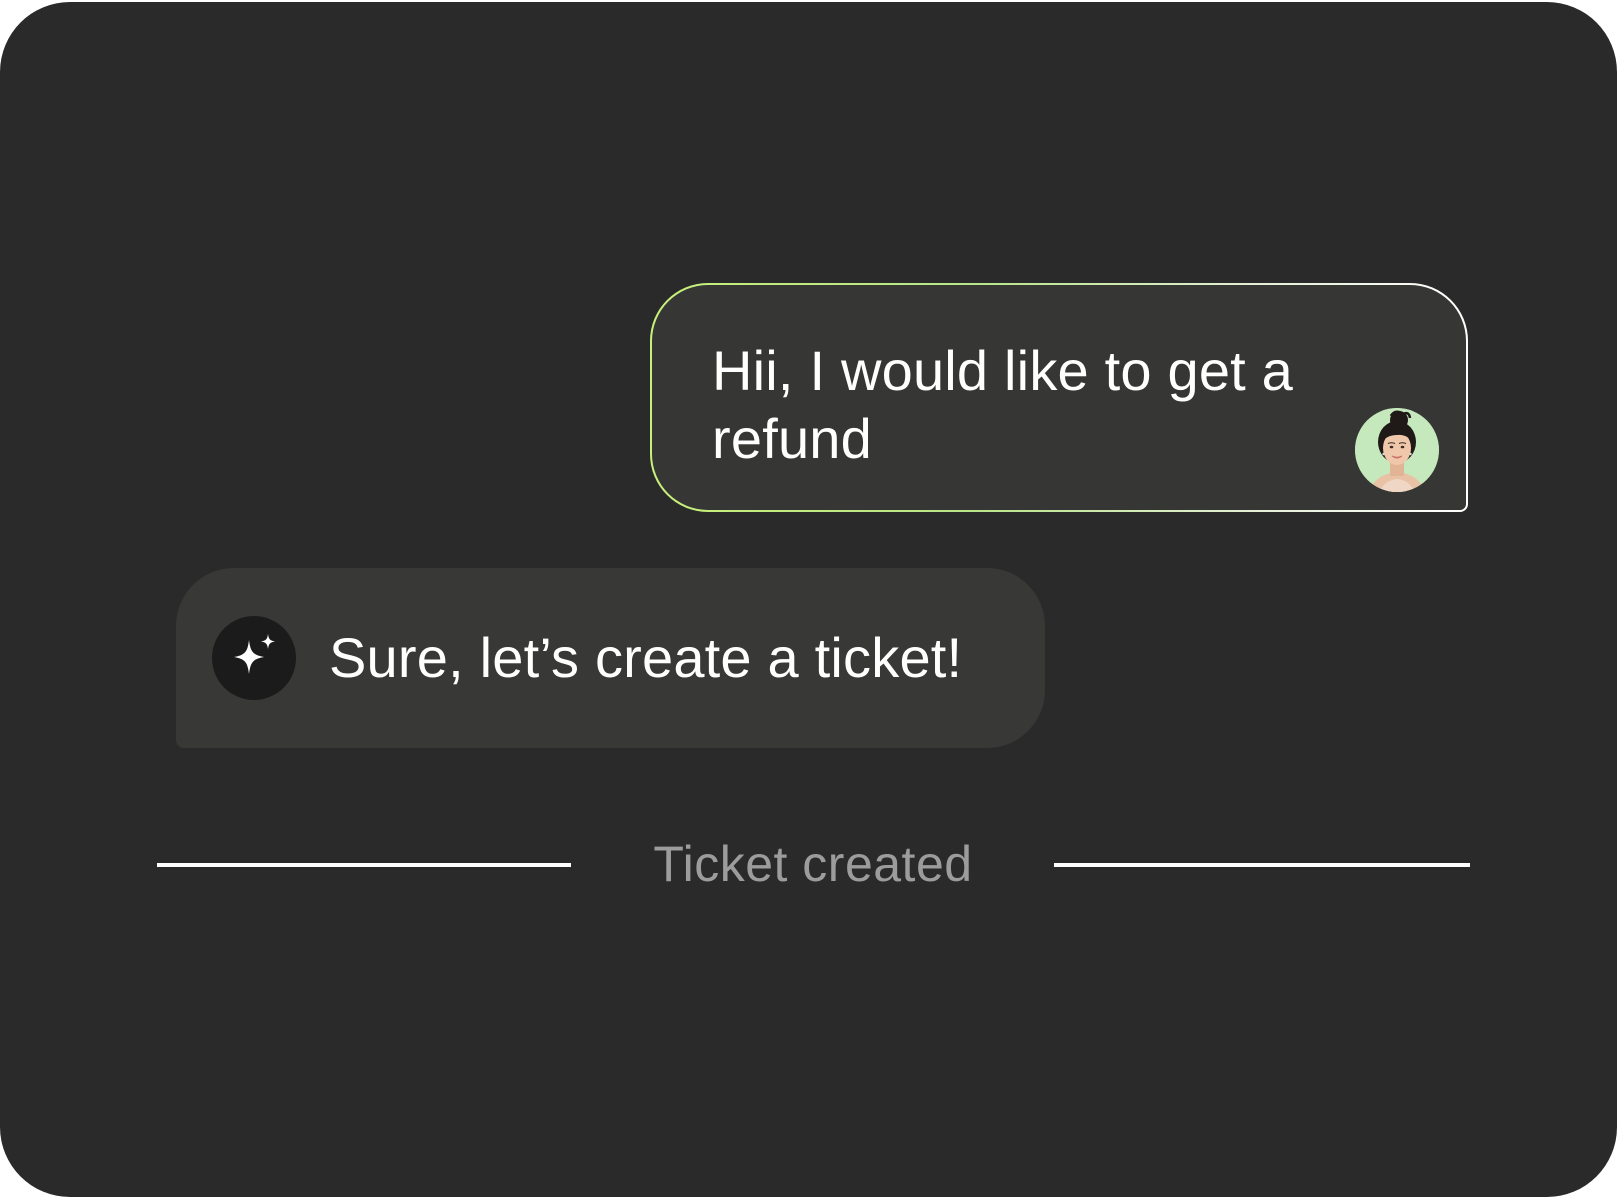 The height and width of the screenshot is (1197, 1617). I want to click on avatar-portrait-icon, so click(1397, 450).